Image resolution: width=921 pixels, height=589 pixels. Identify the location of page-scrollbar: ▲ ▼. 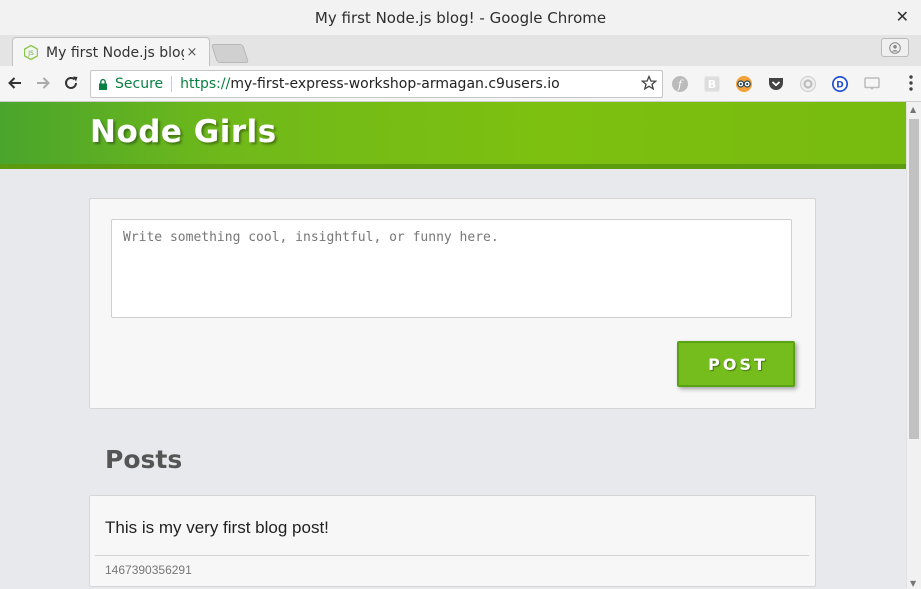
(913, 345).